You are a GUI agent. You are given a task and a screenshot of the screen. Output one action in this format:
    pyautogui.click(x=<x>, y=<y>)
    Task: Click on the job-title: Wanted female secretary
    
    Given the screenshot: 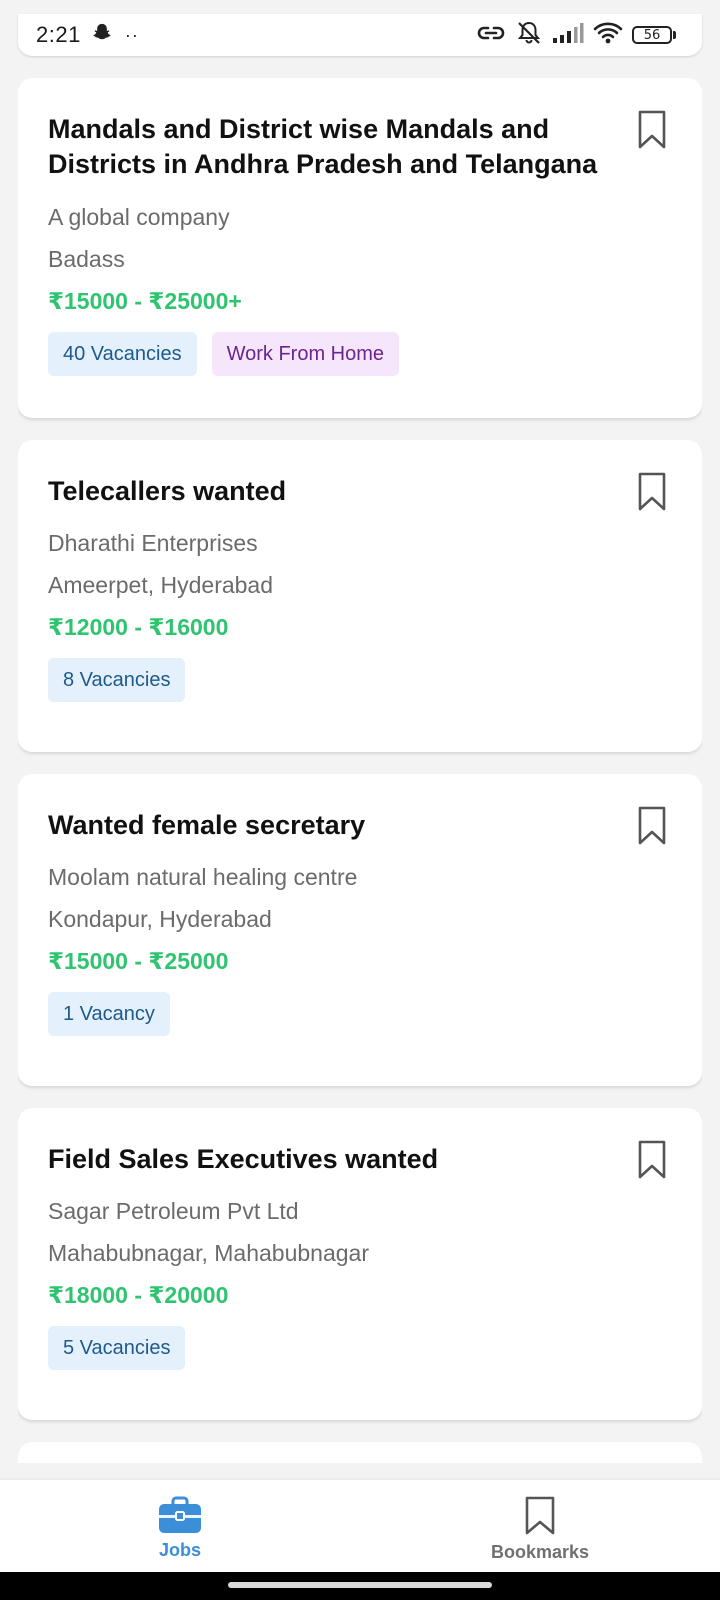 What is the action you would take?
    pyautogui.click(x=207, y=825)
    